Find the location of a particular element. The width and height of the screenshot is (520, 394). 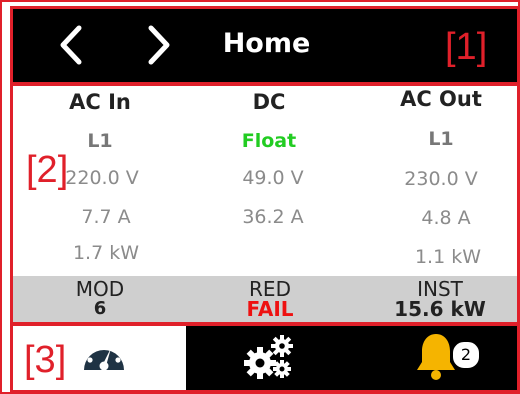

page-title: Home is located at coordinates (266, 43).